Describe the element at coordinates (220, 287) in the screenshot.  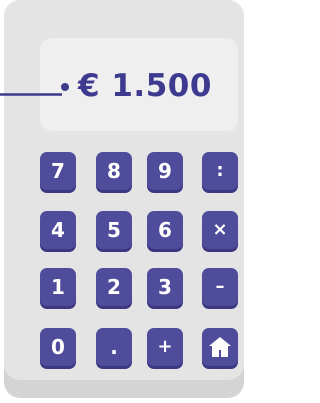
I see `key-minus: –` at that location.